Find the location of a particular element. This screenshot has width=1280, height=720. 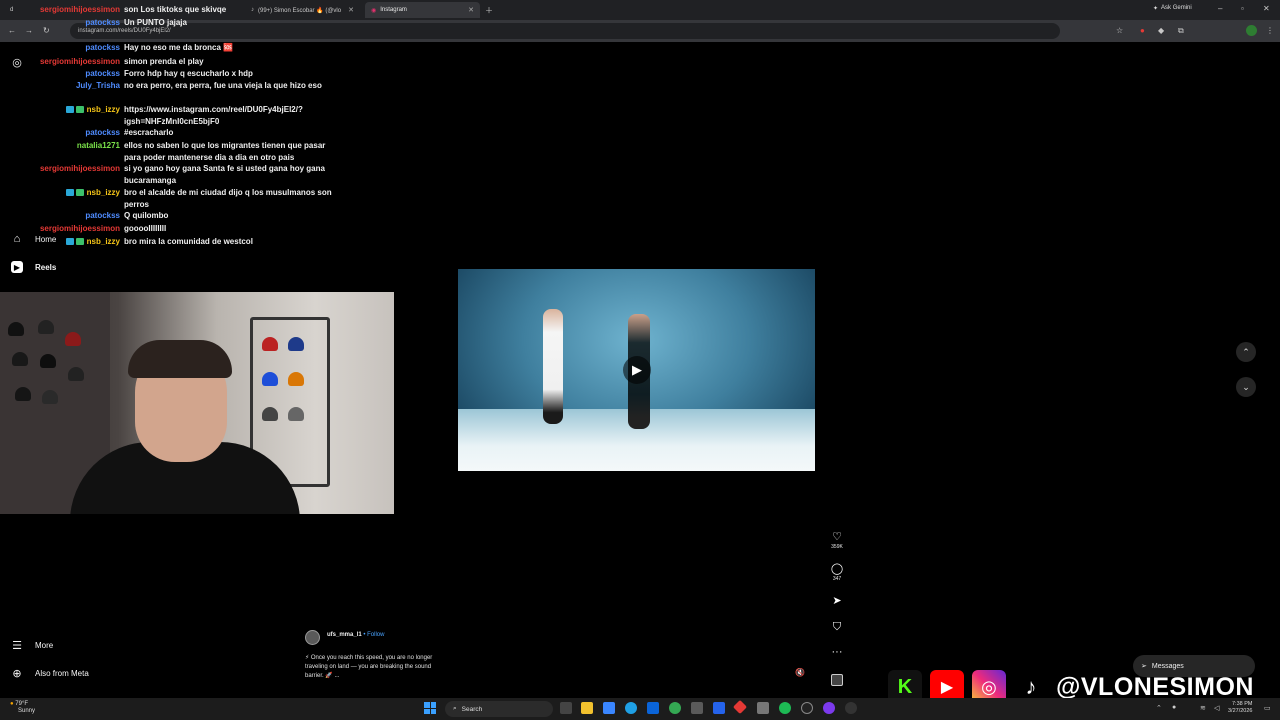

chat-text: Forro hdp hay q escucharlo x hdp is located at coordinates (188, 73).